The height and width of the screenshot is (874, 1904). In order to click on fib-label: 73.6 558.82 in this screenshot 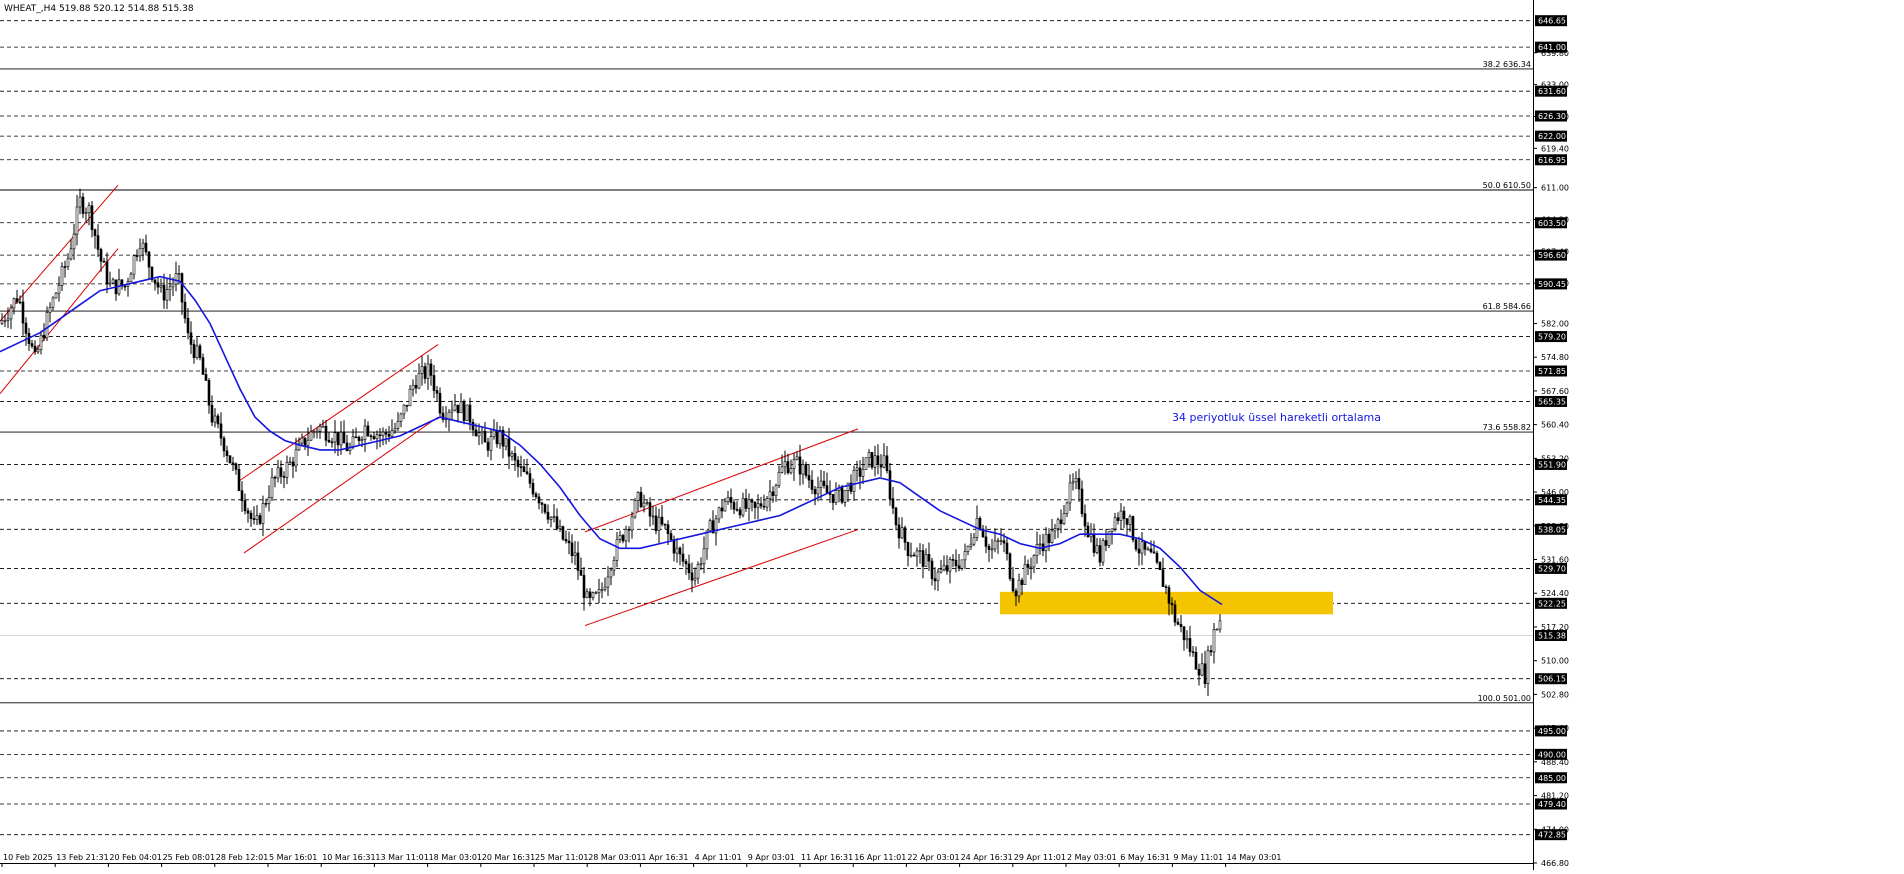, I will do `click(1507, 427)`.